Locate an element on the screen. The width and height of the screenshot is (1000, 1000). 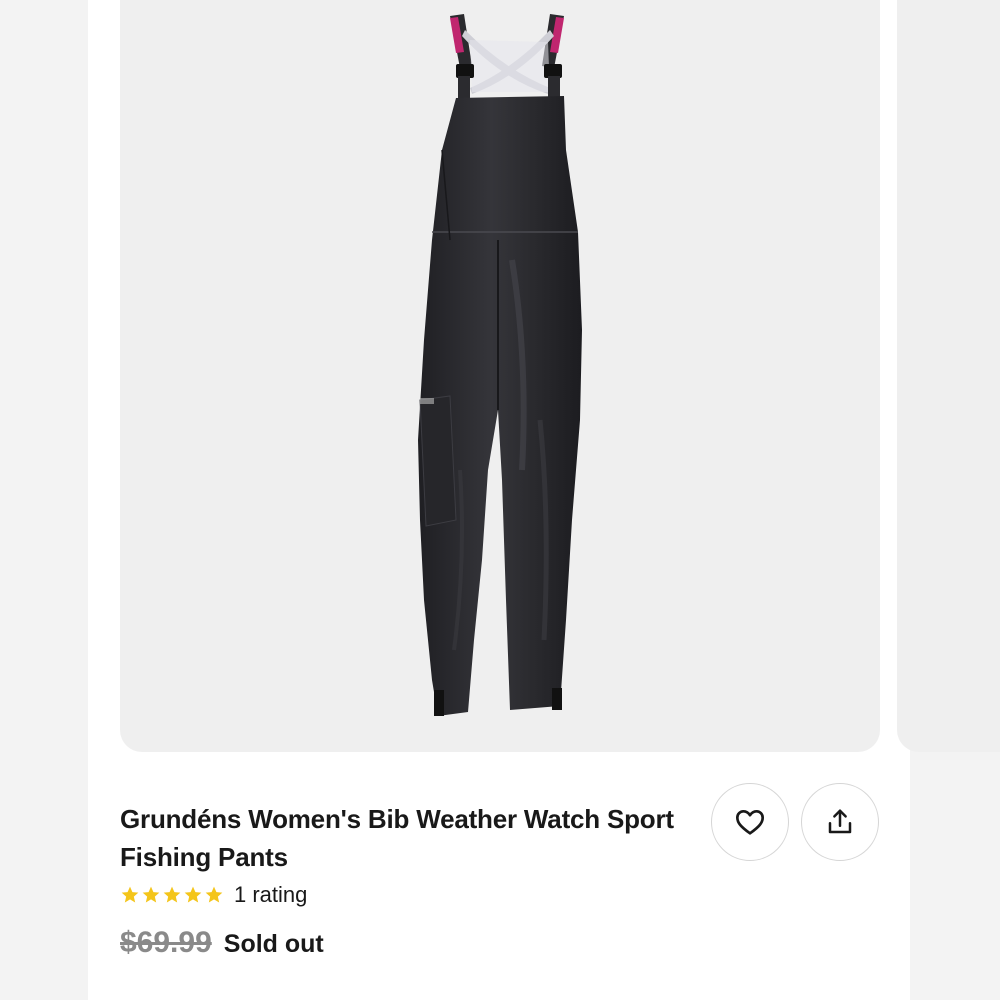
share-icon is located at coordinates (840, 821).